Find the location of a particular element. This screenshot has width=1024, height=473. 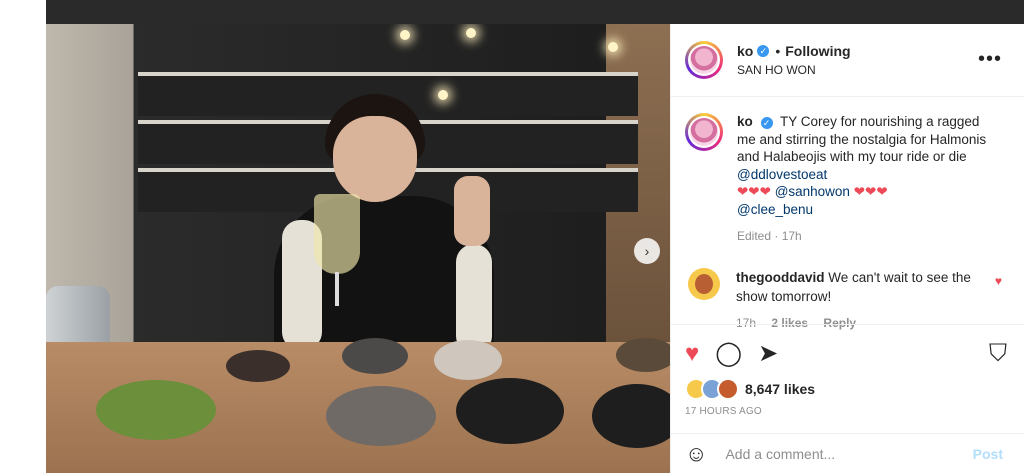

caption-username: ko is located at coordinates (745, 121).